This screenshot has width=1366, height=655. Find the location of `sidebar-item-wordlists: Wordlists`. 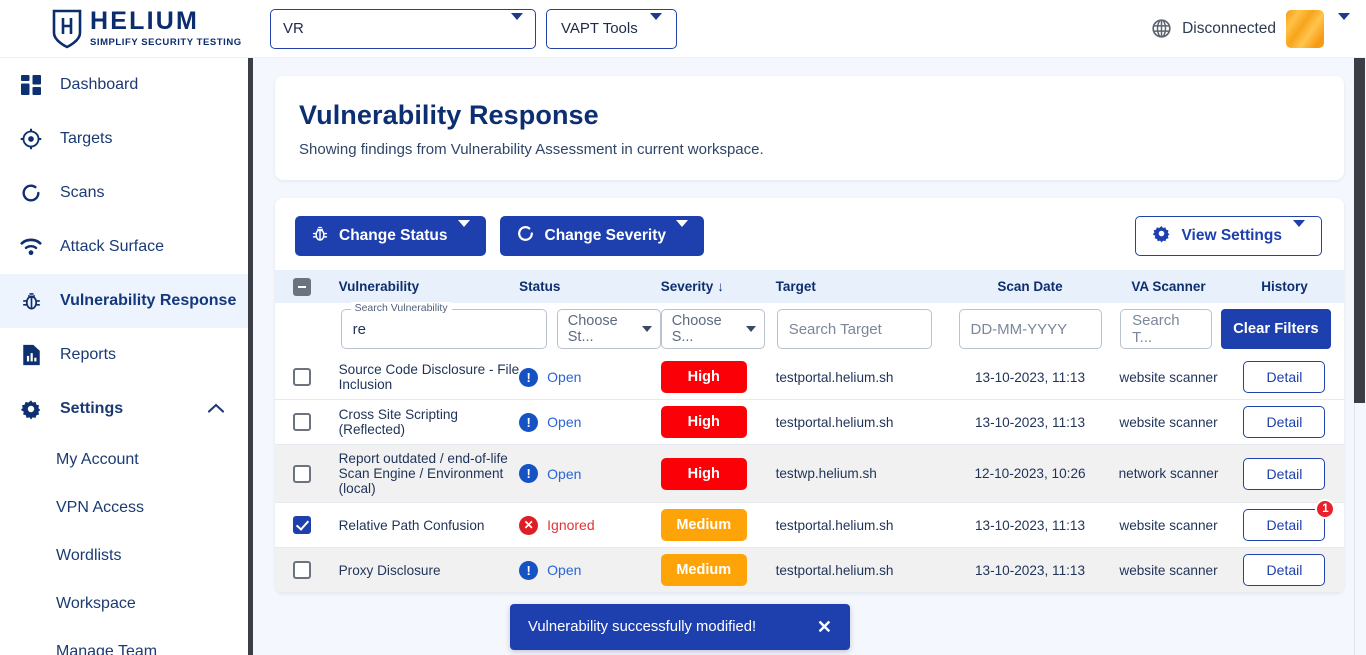

sidebar-item-wordlists: Wordlists is located at coordinates (124, 556).